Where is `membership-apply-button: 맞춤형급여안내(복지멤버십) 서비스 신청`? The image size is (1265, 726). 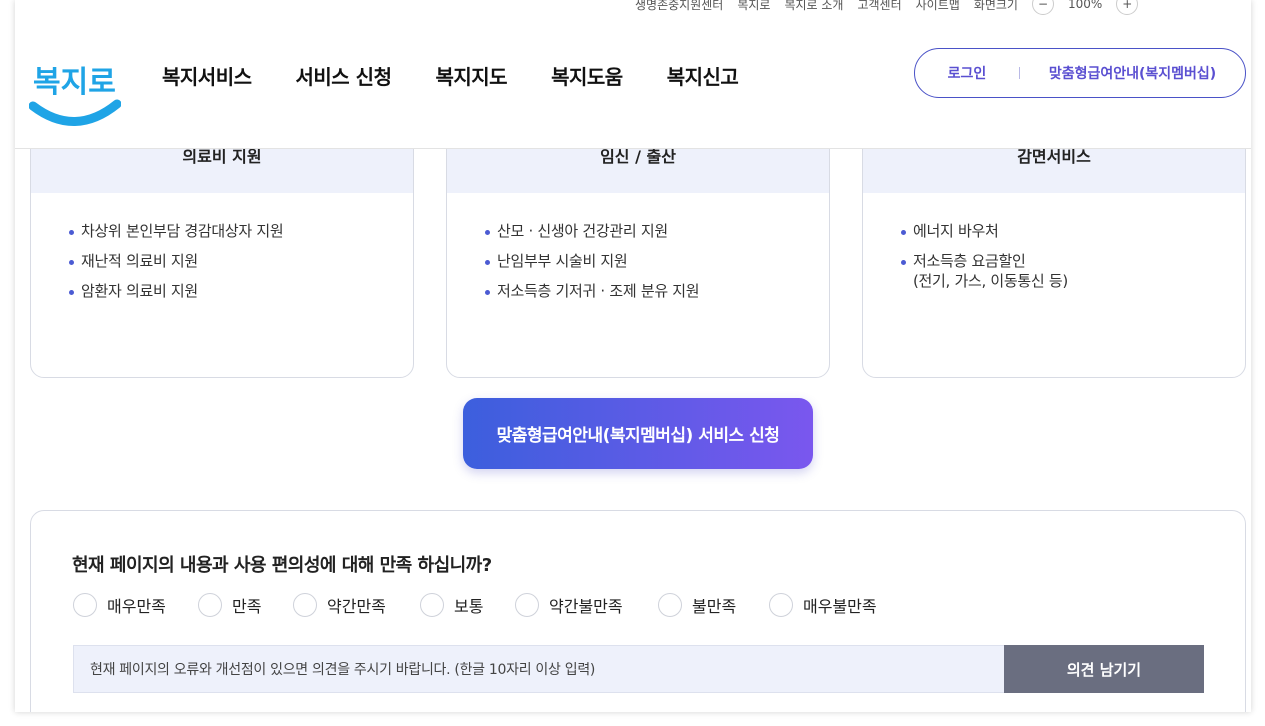
membership-apply-button: 맞춤형급여안내(복지멤버십) 서비스 신청 is located at coordinates (638, 433).